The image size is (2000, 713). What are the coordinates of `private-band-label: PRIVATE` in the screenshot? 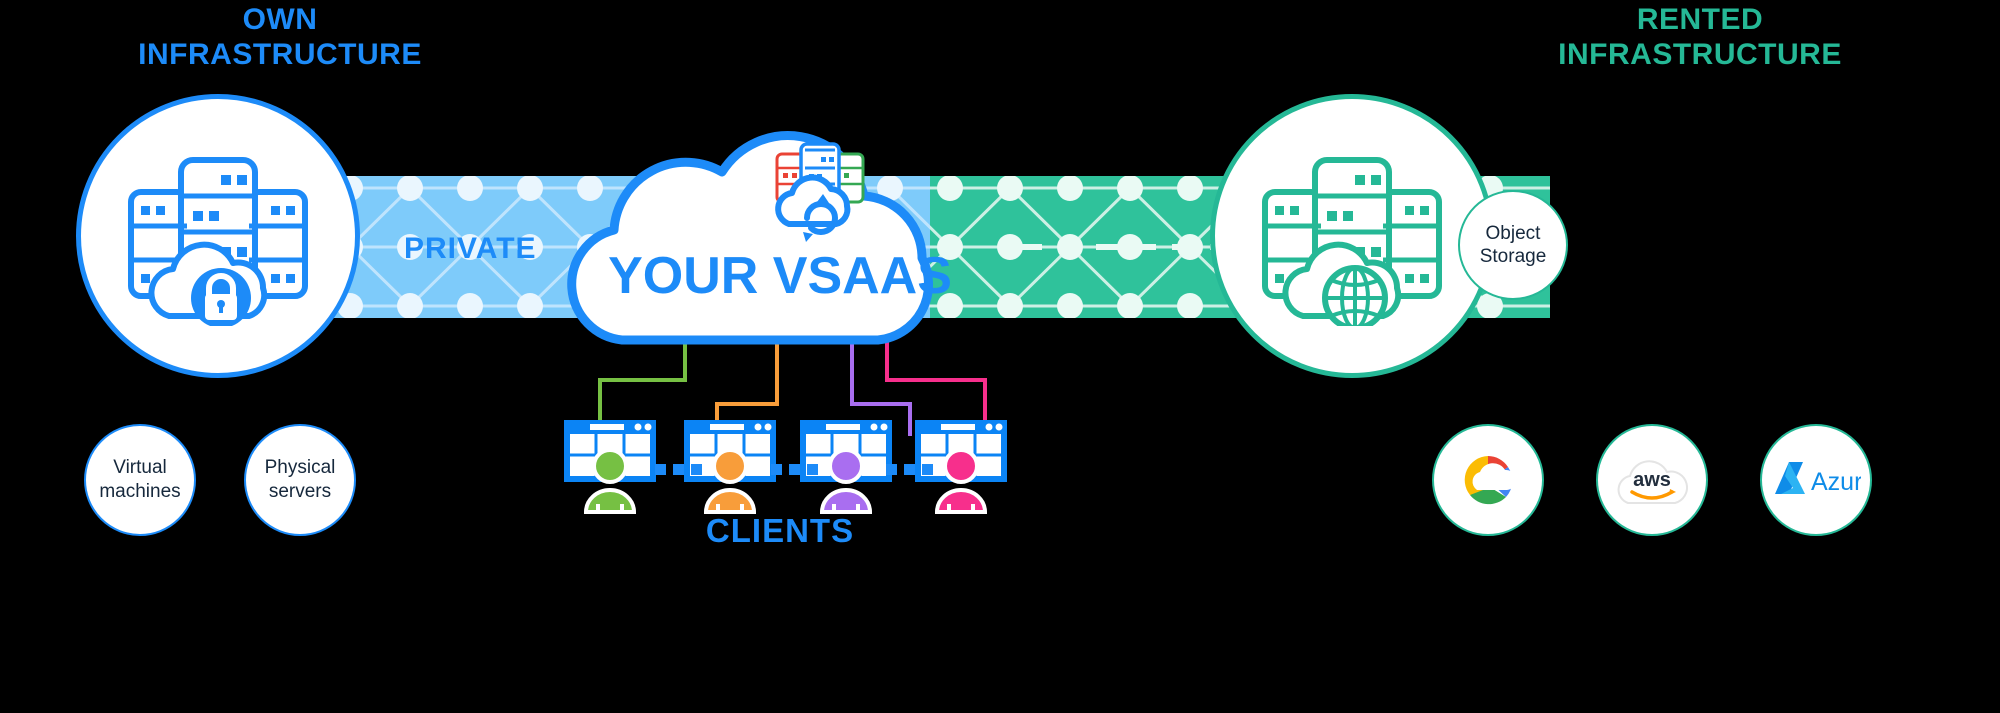 It's located at (470, 248).